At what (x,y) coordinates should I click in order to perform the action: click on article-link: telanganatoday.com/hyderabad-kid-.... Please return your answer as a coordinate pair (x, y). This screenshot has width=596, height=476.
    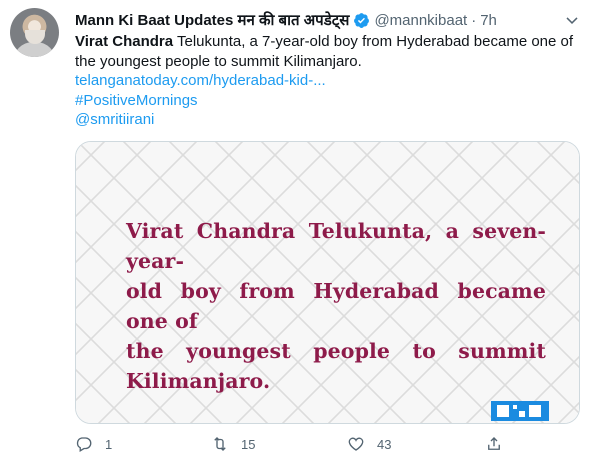
    Looking at the image, I should click on (325, 81).